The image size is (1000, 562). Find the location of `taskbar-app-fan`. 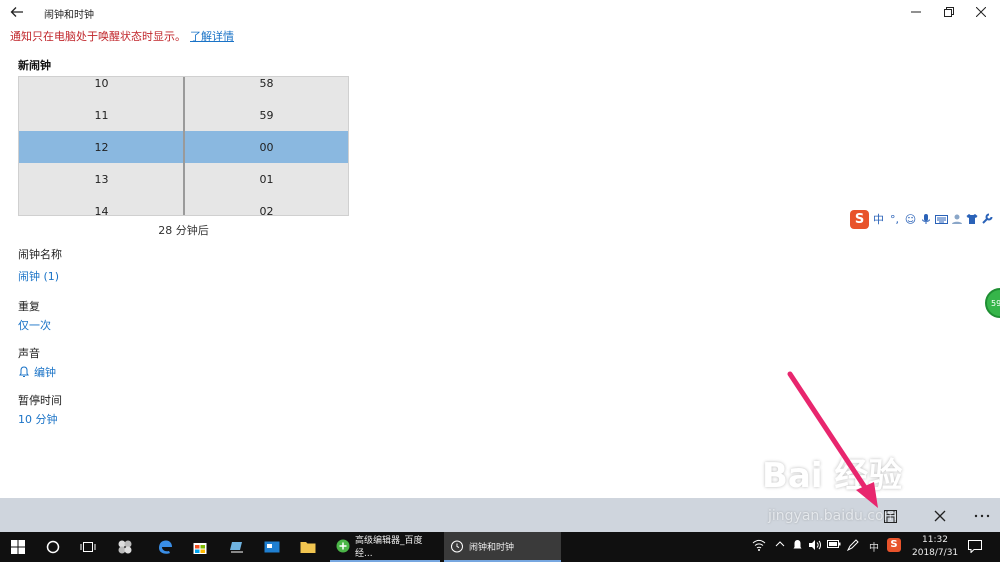

taskbar-app-fan is located at coordinates (125, 547).